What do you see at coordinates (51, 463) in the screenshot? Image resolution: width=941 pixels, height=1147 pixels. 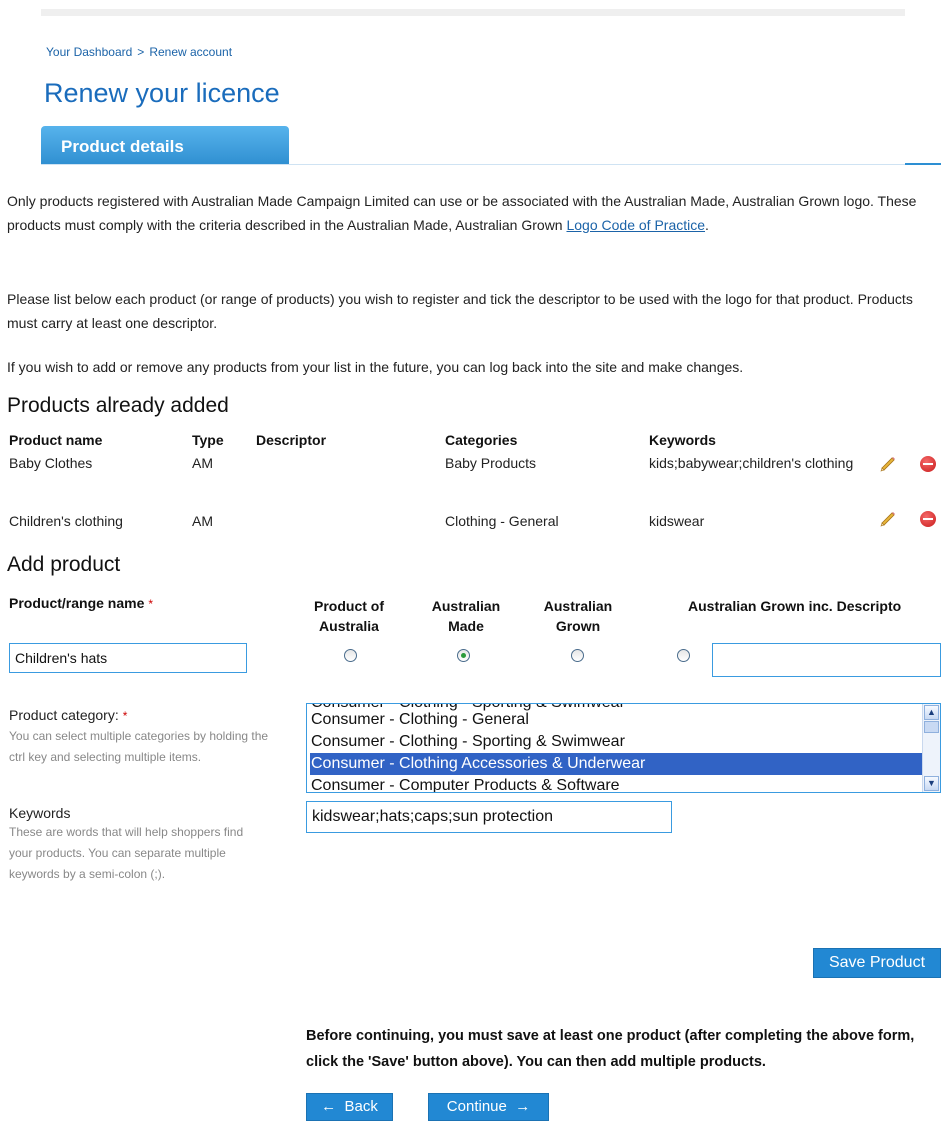 I see `product-name-cell: Baby Clothes` at bounding box center [51, 463].